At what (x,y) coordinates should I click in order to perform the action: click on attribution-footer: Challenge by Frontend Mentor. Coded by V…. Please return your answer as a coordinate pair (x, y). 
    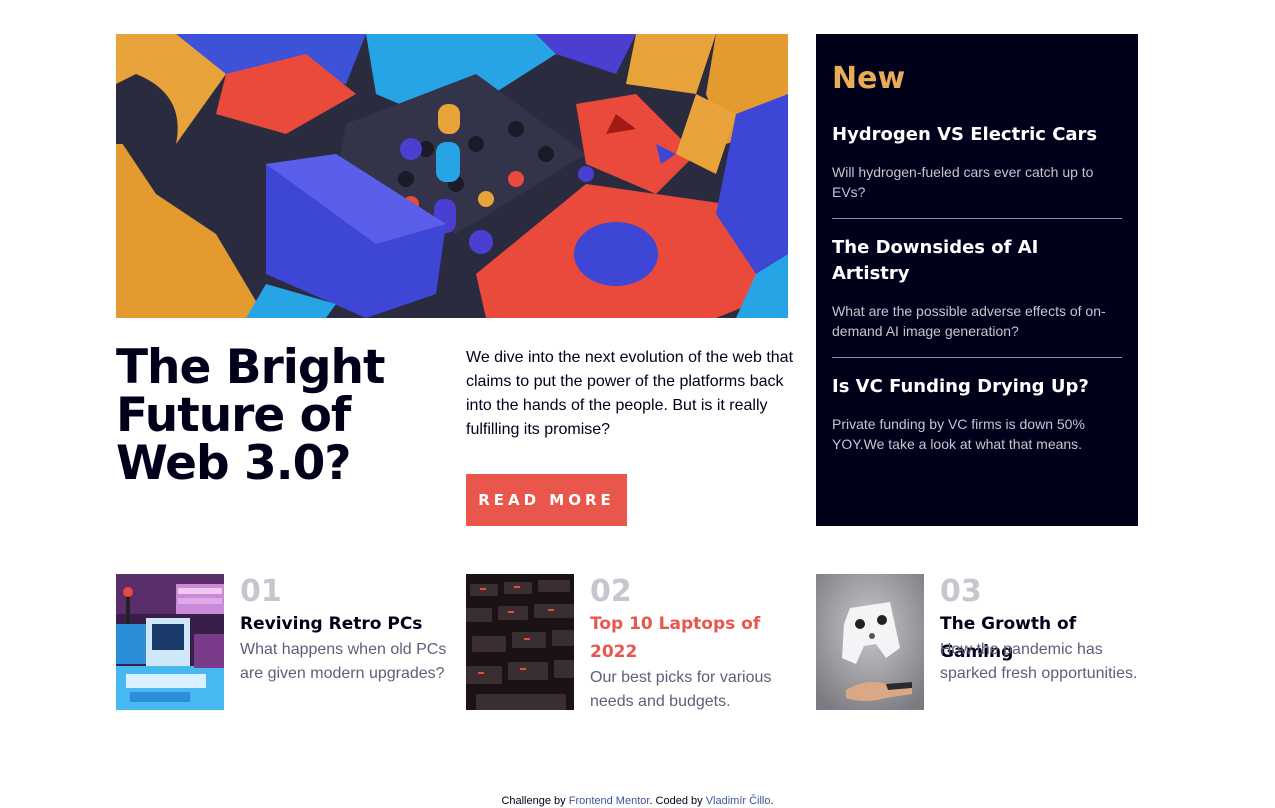
    Looking at the image, I should click on (637, 801).